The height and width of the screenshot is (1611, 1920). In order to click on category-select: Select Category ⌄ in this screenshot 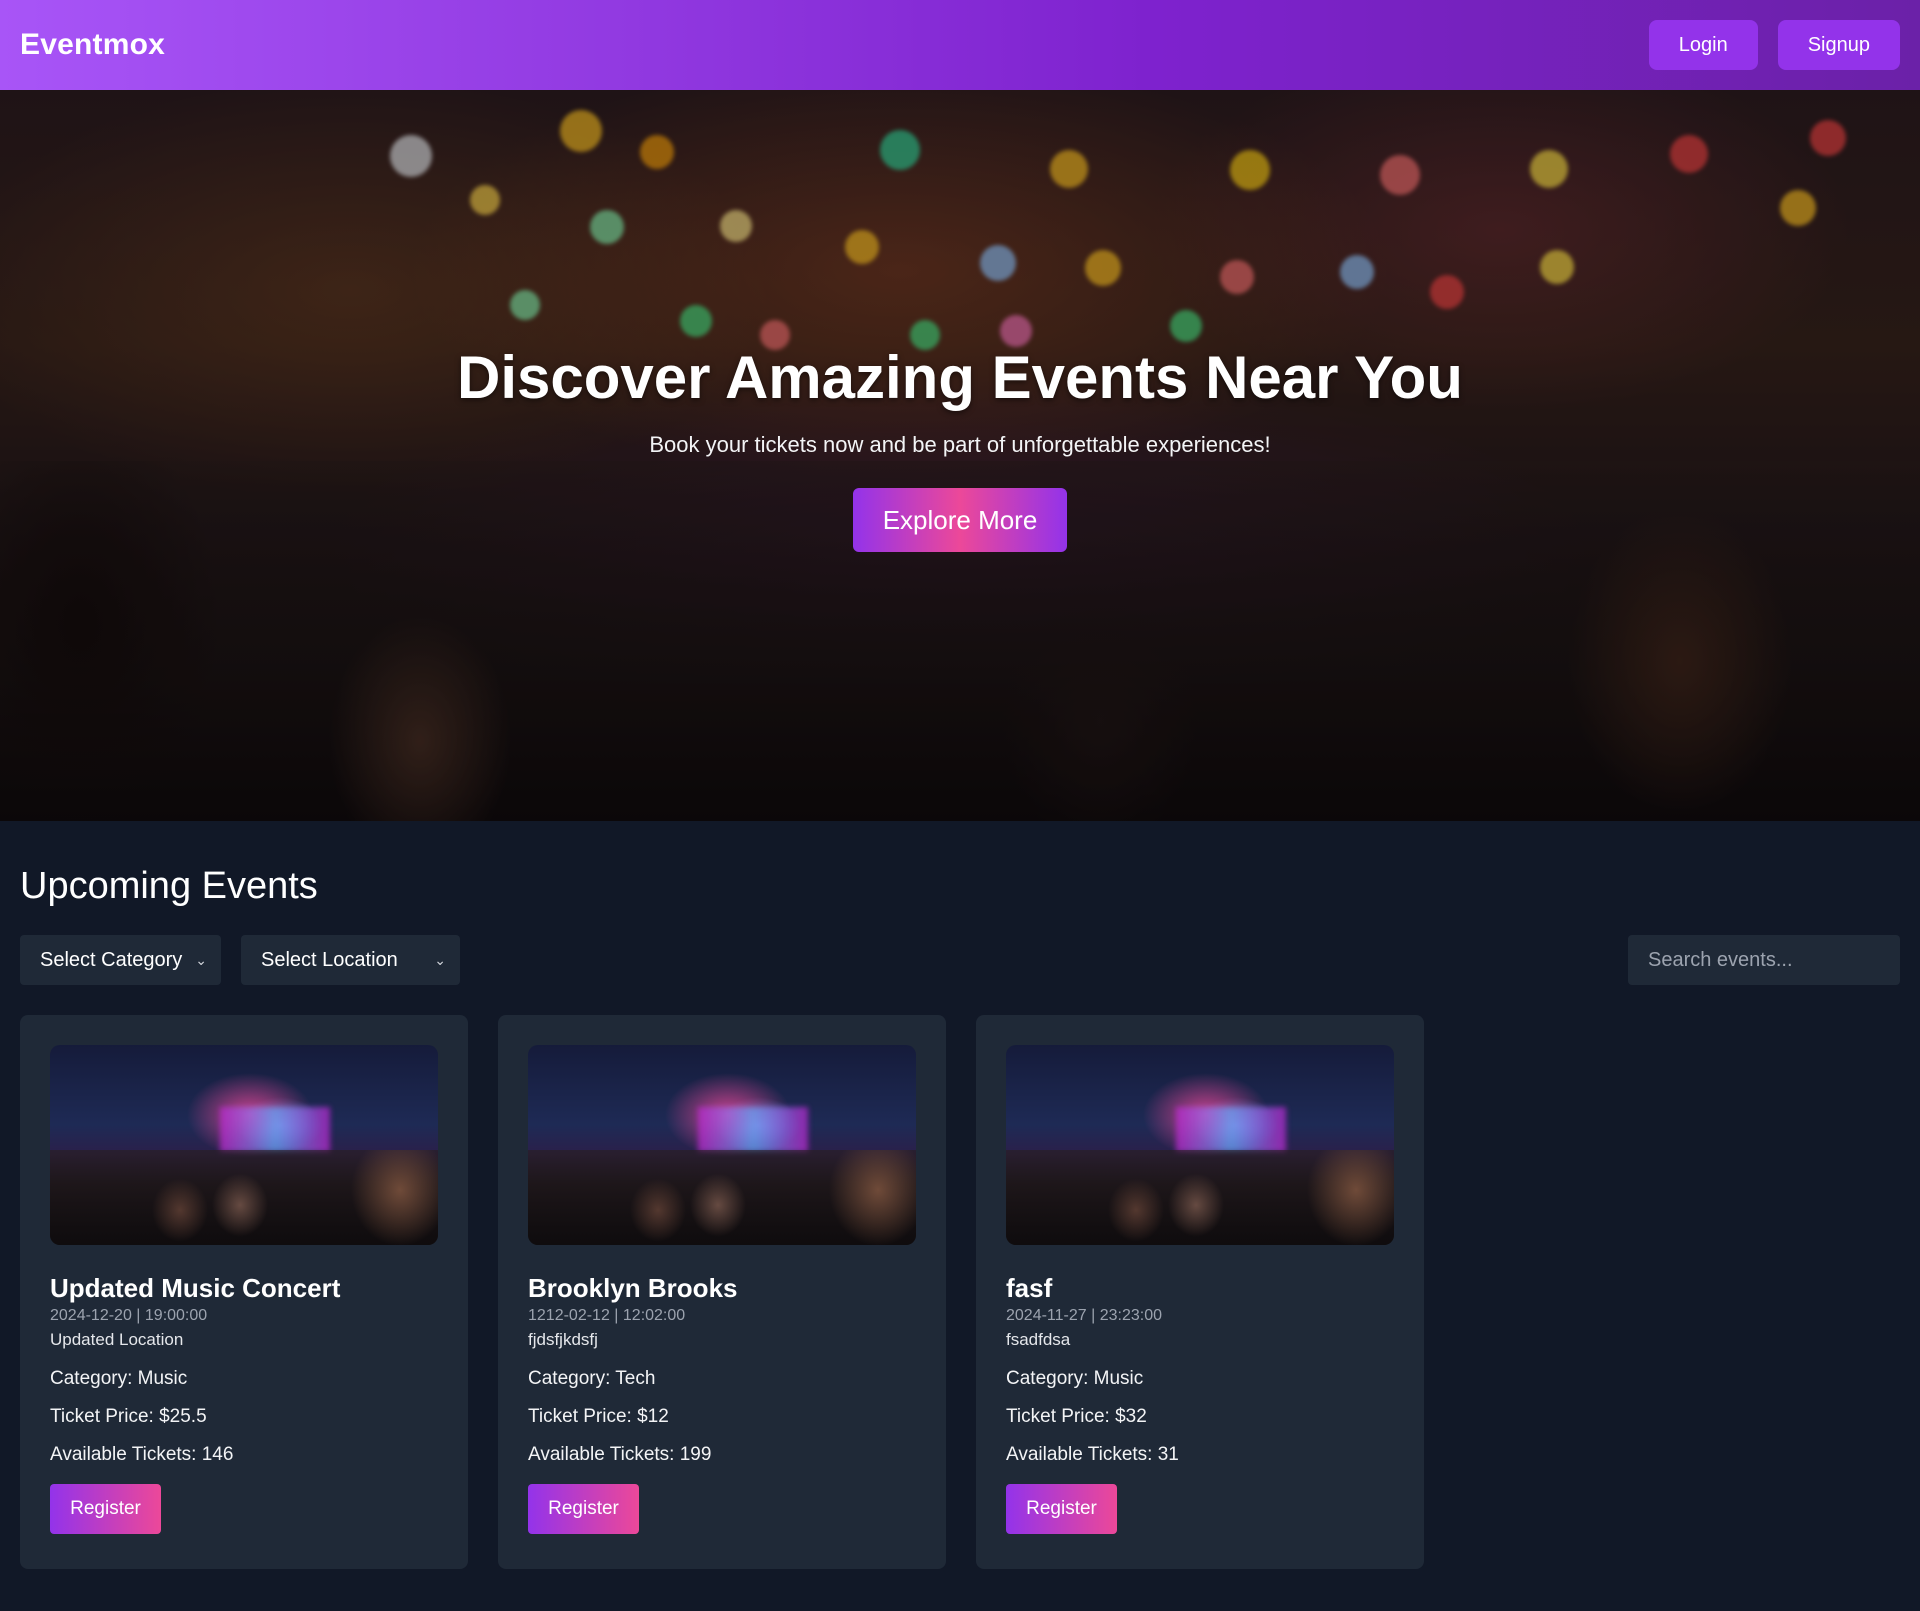, I will do `click(120, 960)`.